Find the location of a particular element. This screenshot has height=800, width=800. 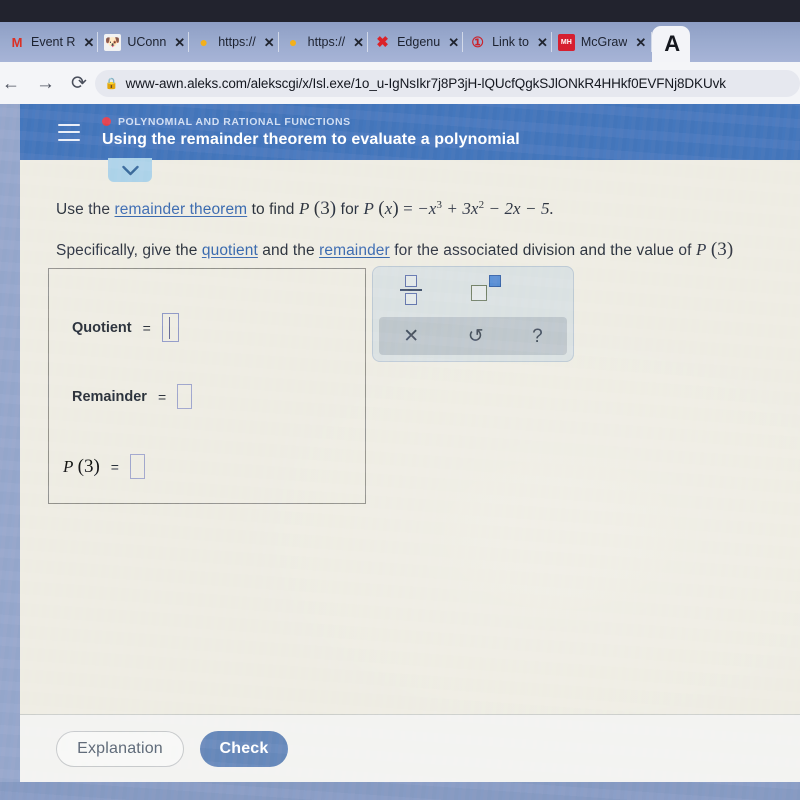

chevron-down-icon is located at coordinates (130, 170).